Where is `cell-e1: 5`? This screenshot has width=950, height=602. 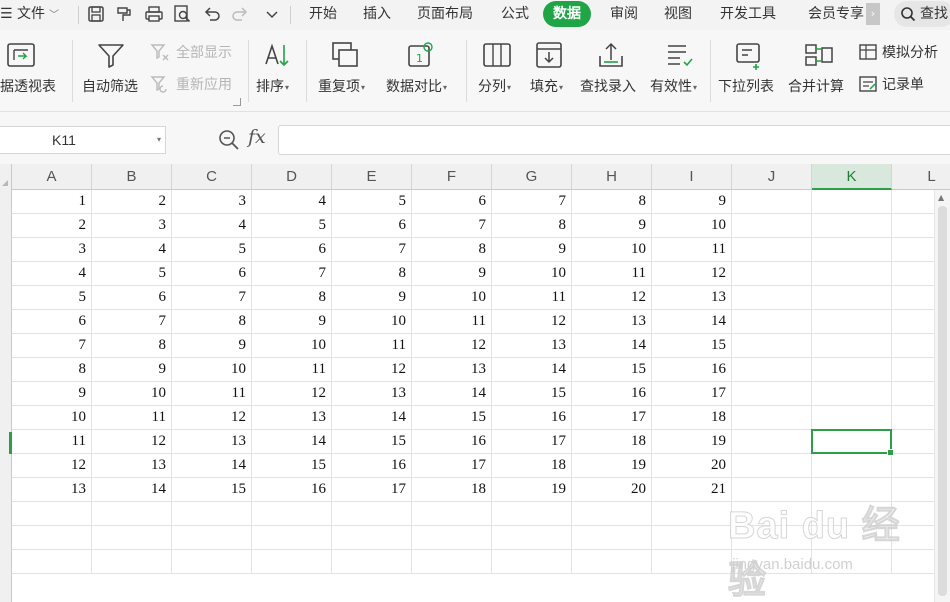
cell-e1: 5 is located at coordinates (372, 202).